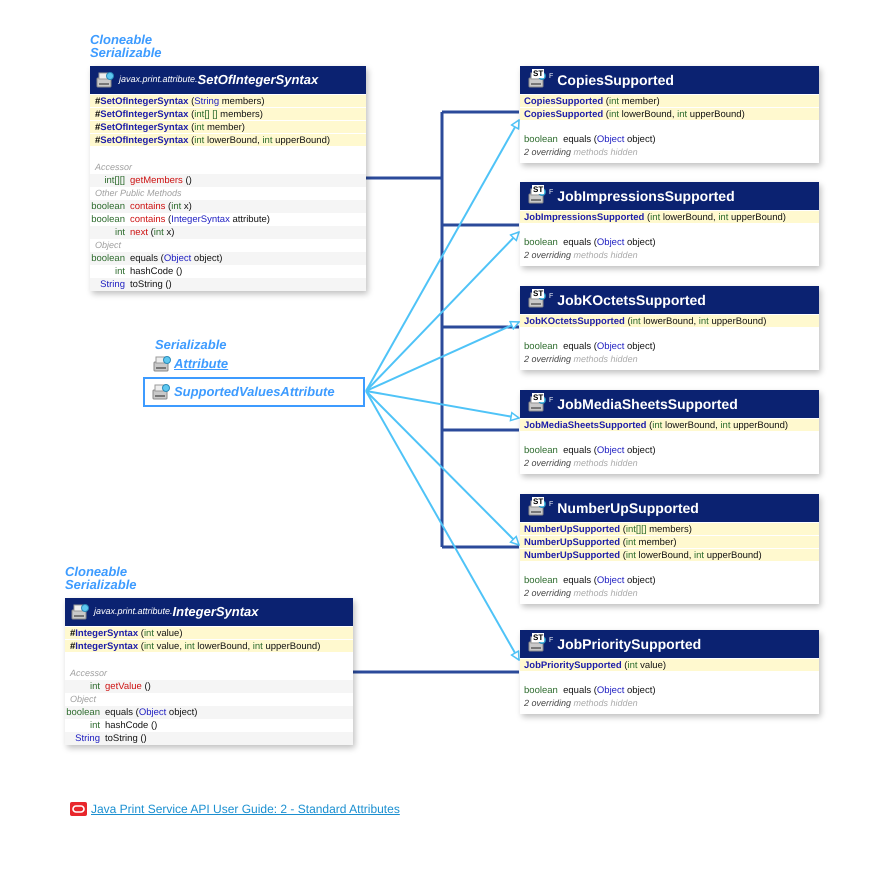 Image resolution: width=875 pixels, height=875 pixels. What do you see at coordinates (669, 114) in the screenshot?
I see `constructor-row: CopiesSupported (int lowerBound, int upperBound)` at bounding box center [669, 114].